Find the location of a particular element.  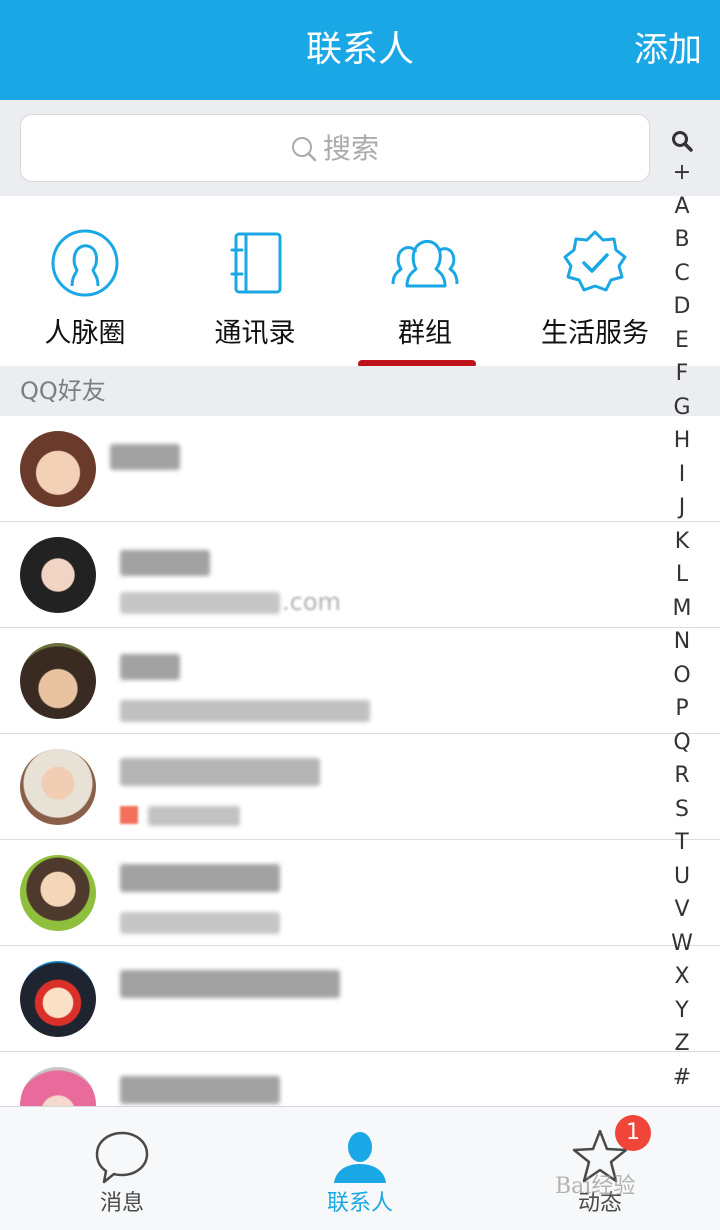

index-letter: O is located at coordinates (682, 676).